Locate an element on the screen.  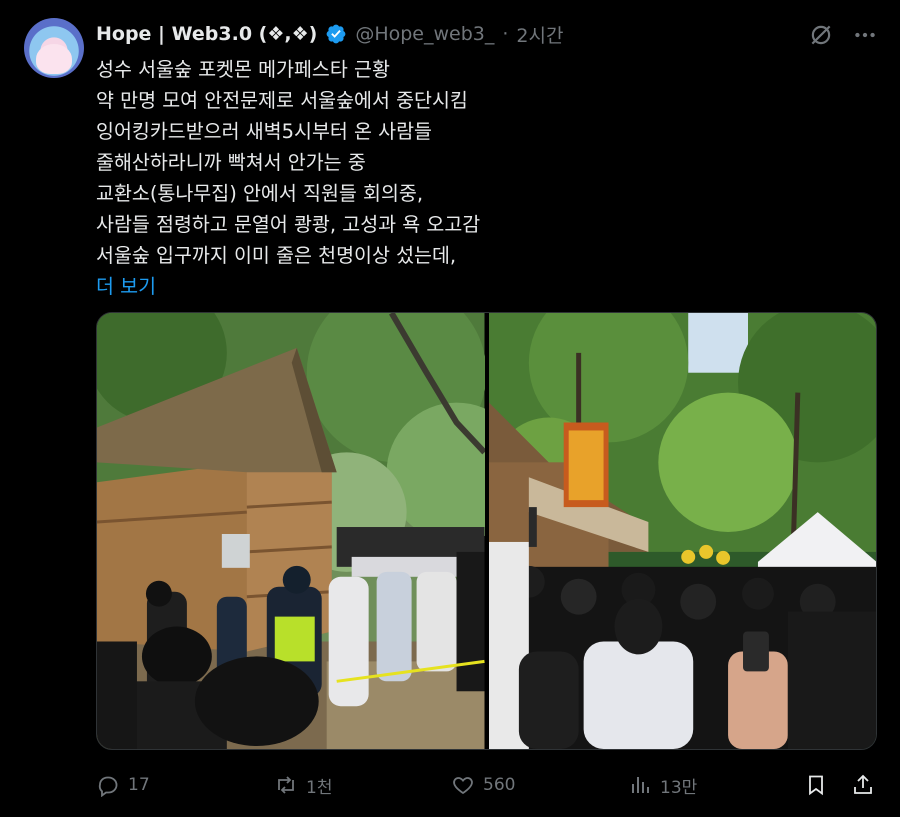
bookmark-icon is located at coordinates (816, 785).